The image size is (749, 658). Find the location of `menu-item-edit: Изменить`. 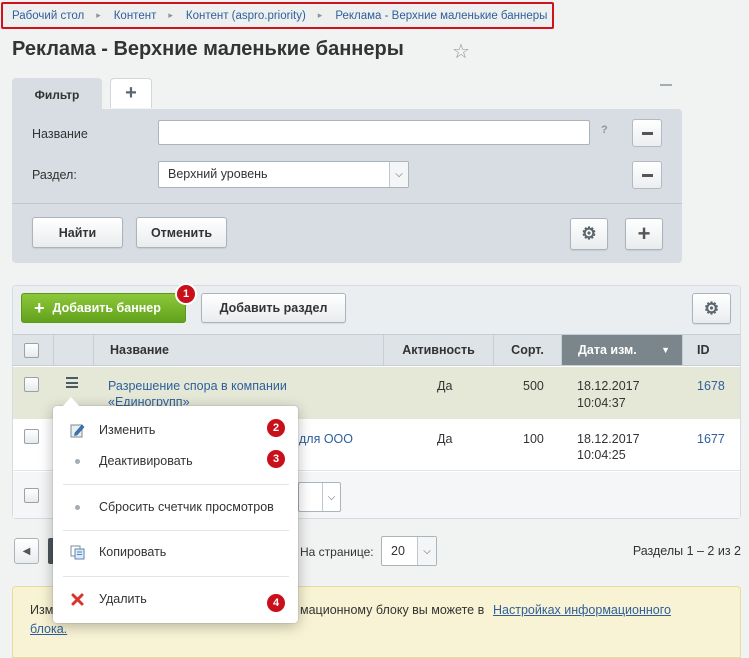

menu-item-edit: Изменить is located at coordinates (175, 430).